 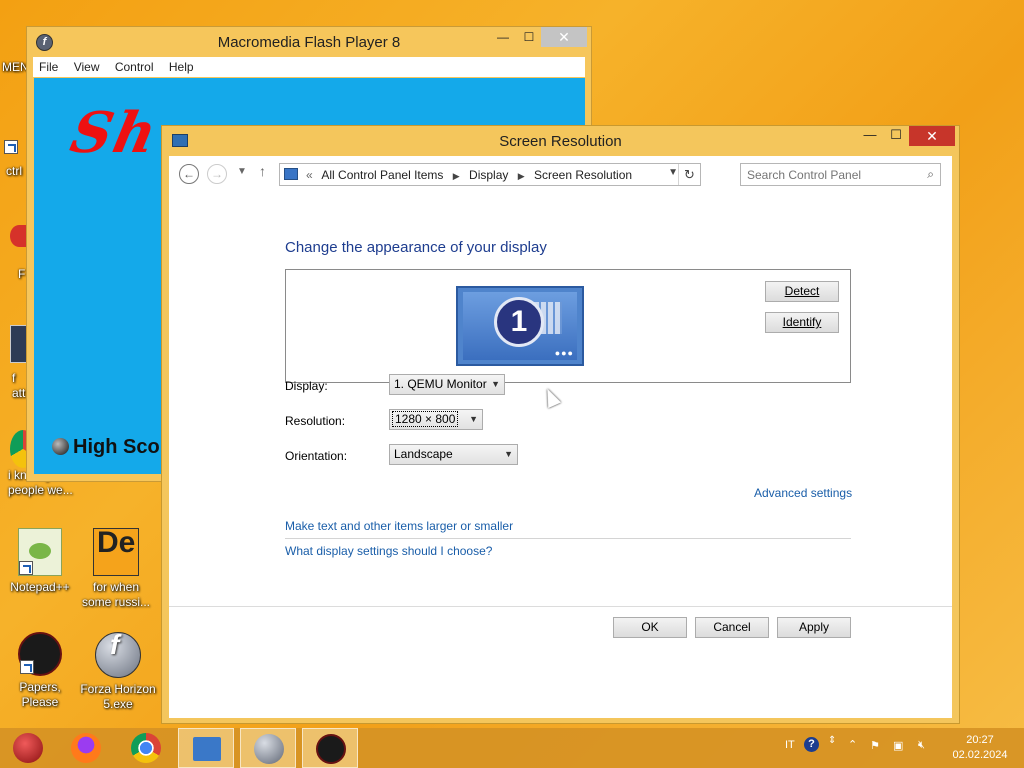 I want to click on breadcrumb-display: Display, so click(x=488, y=175).